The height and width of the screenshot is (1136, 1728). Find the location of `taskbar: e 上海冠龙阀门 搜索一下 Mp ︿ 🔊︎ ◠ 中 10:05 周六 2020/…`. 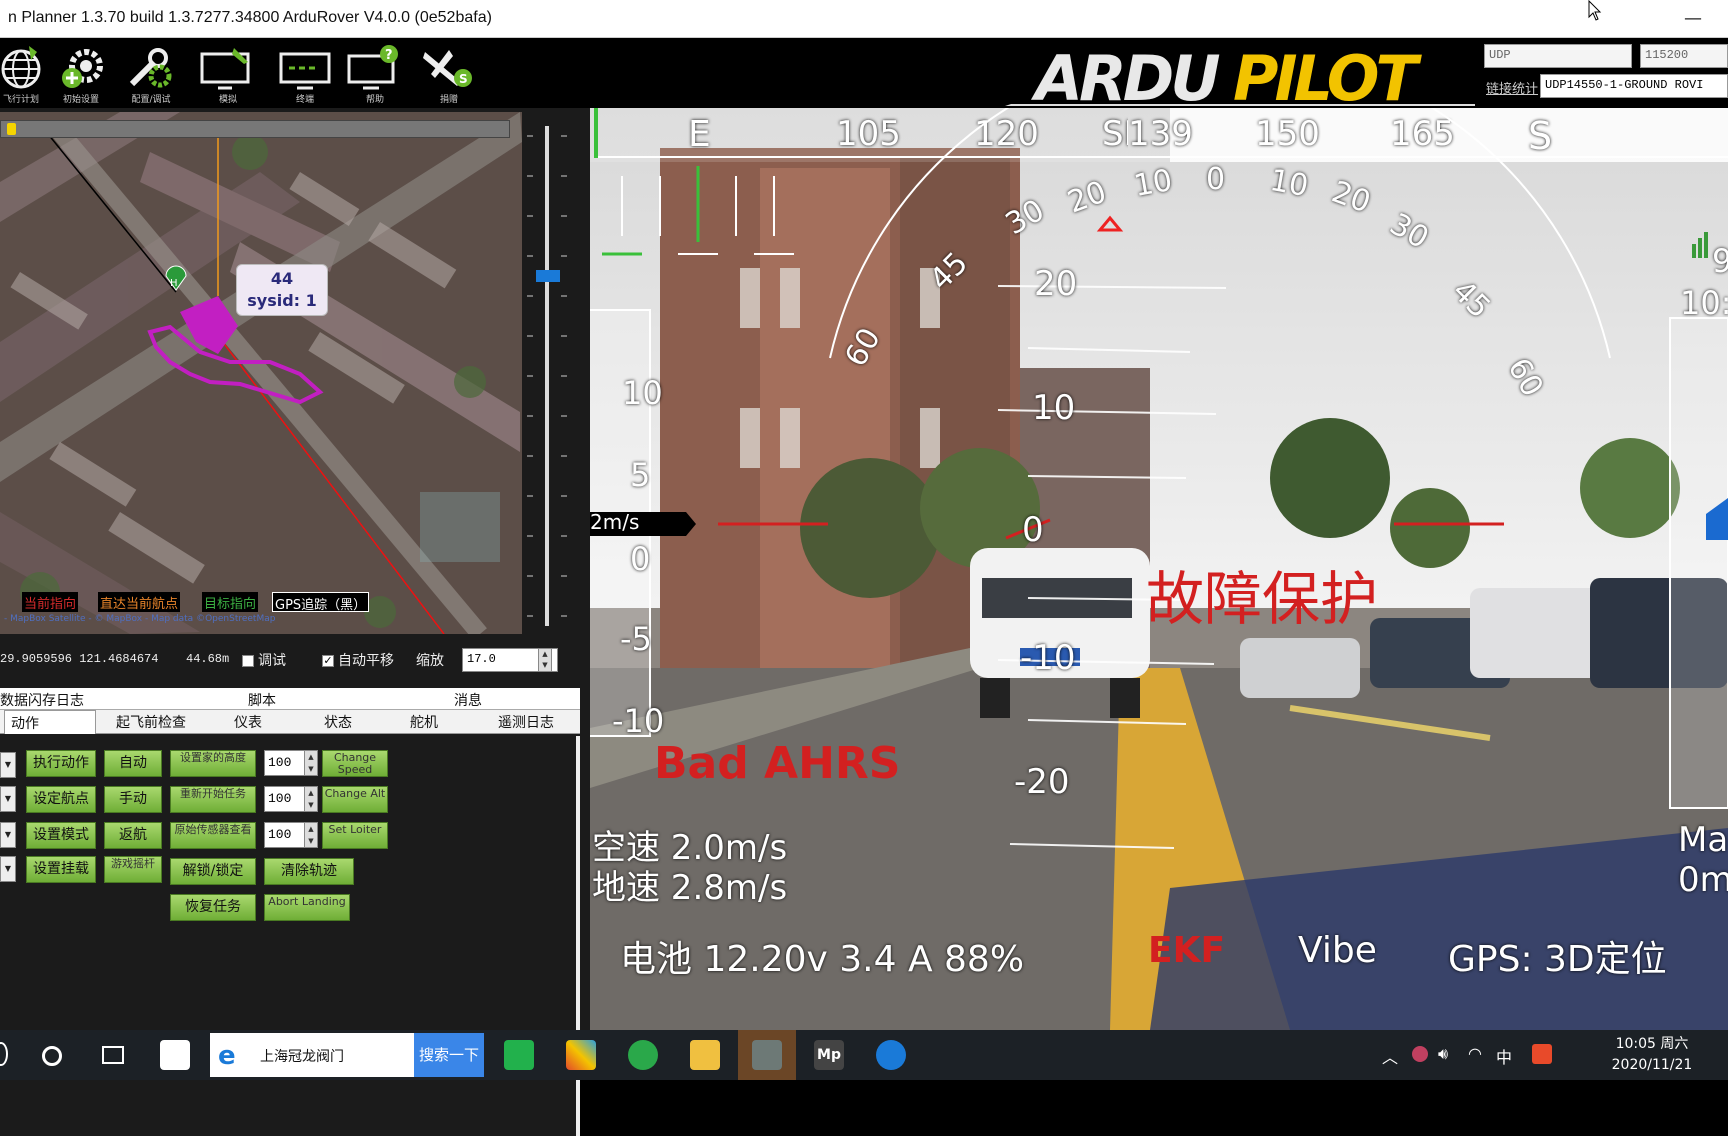

taskbar: e 上海冠龙阀门 搜索一下 Mp ︿ 🔊︎ ◠ 中 10:05 周六 2020/… is located at coordinates (864, 1055).